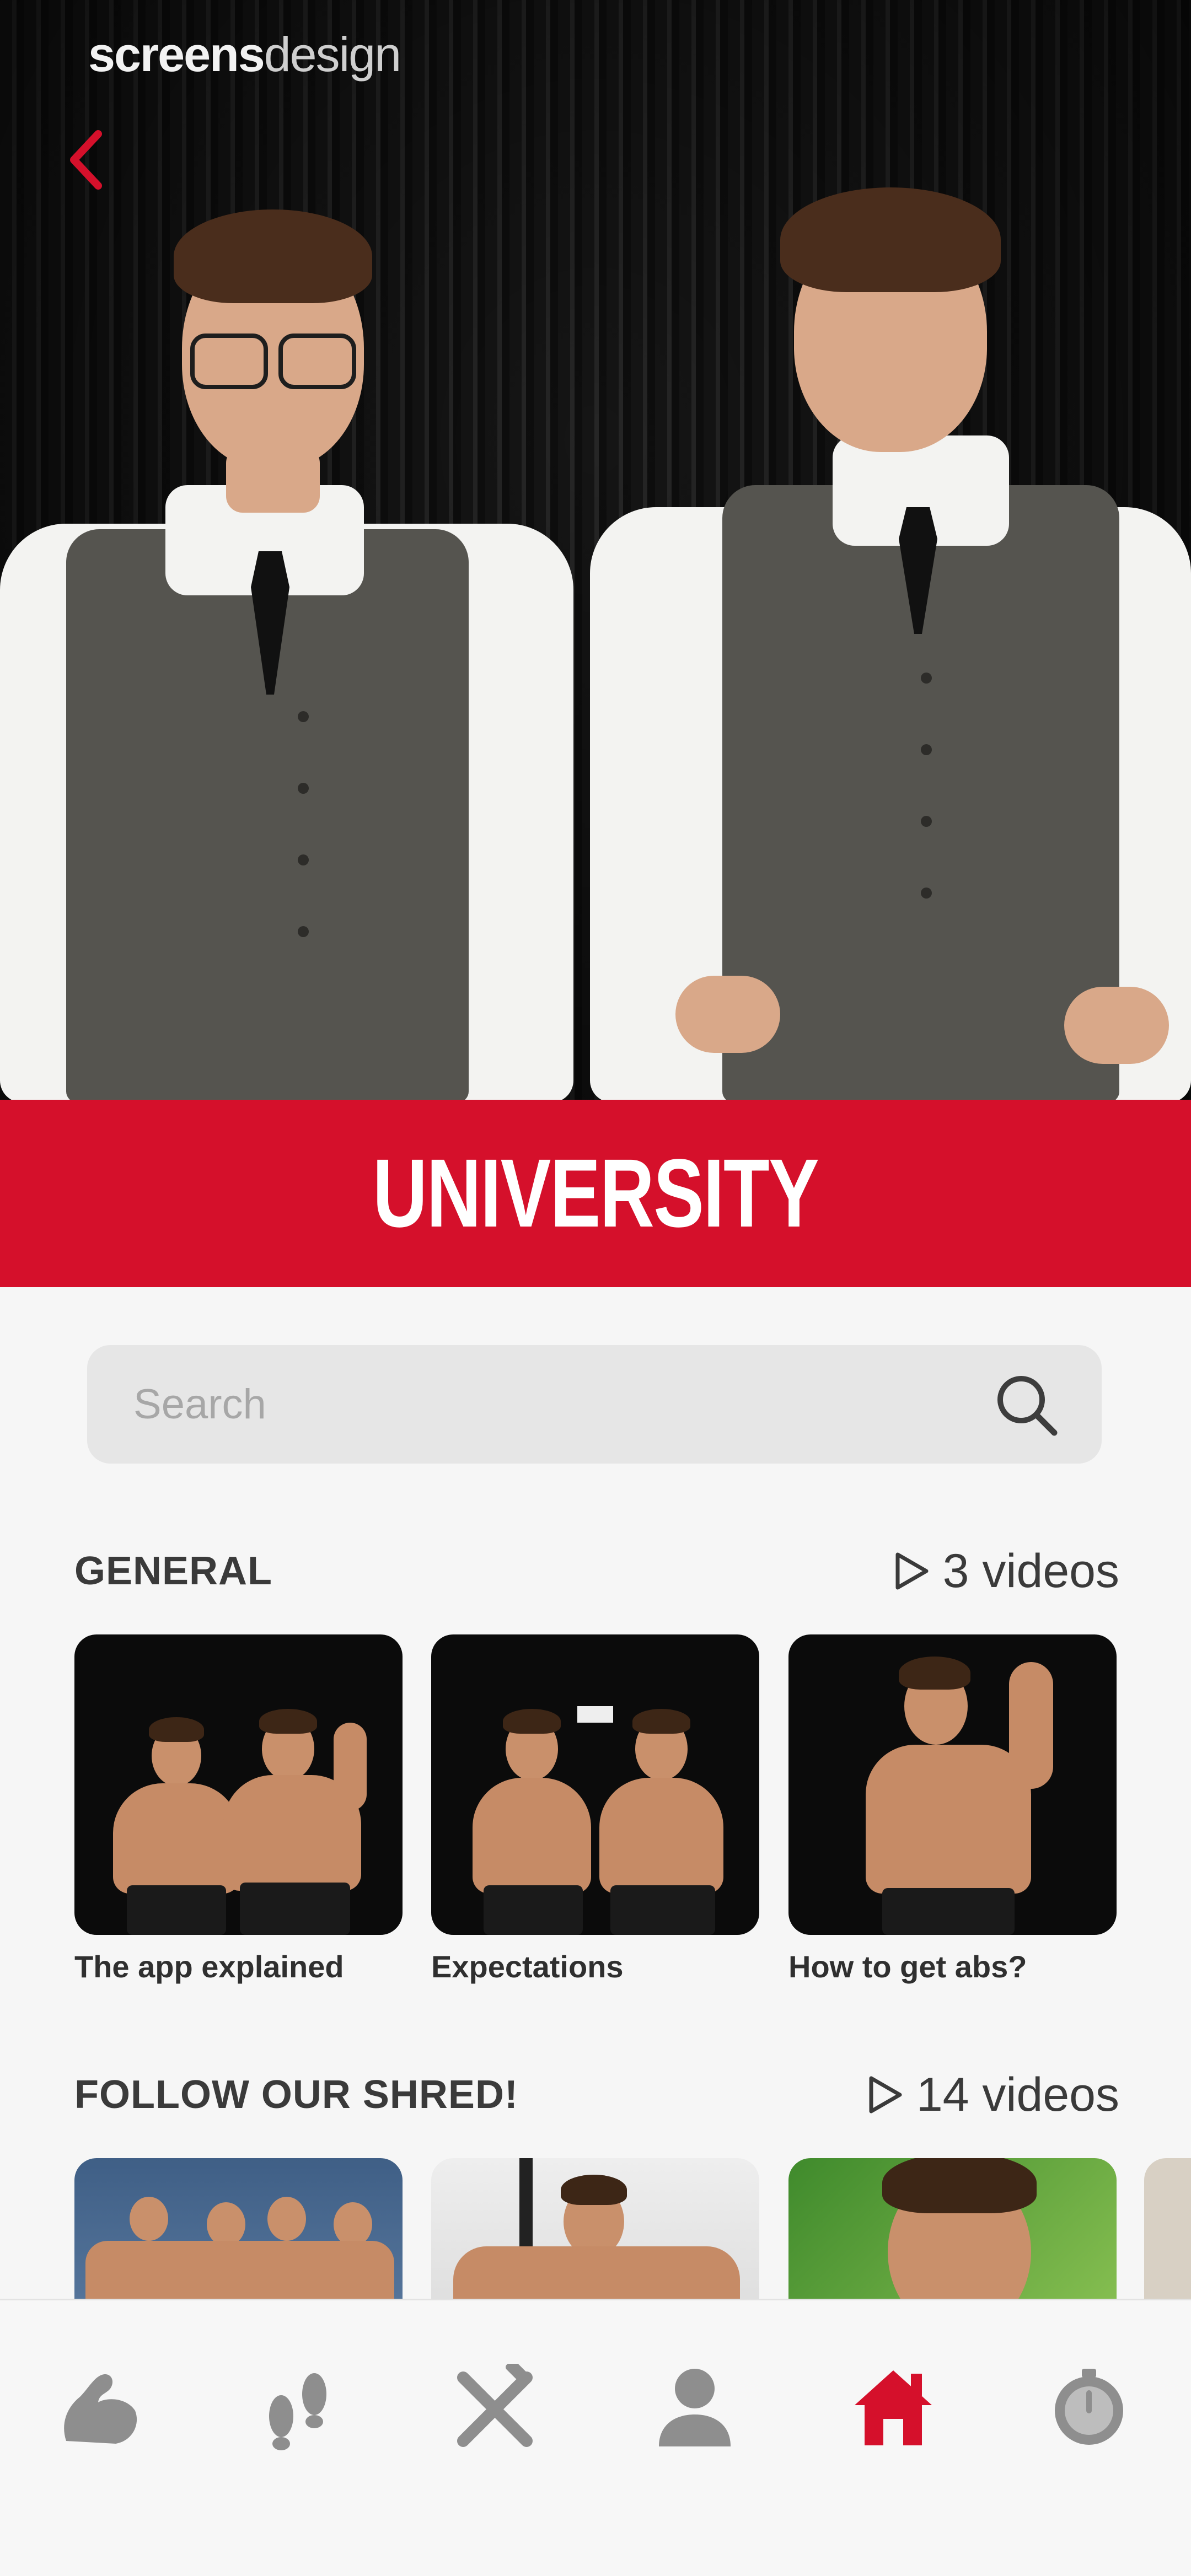 The height and width of the screenshot is (2576, 1191). I want to click on person-icon, so click(695, 2407).